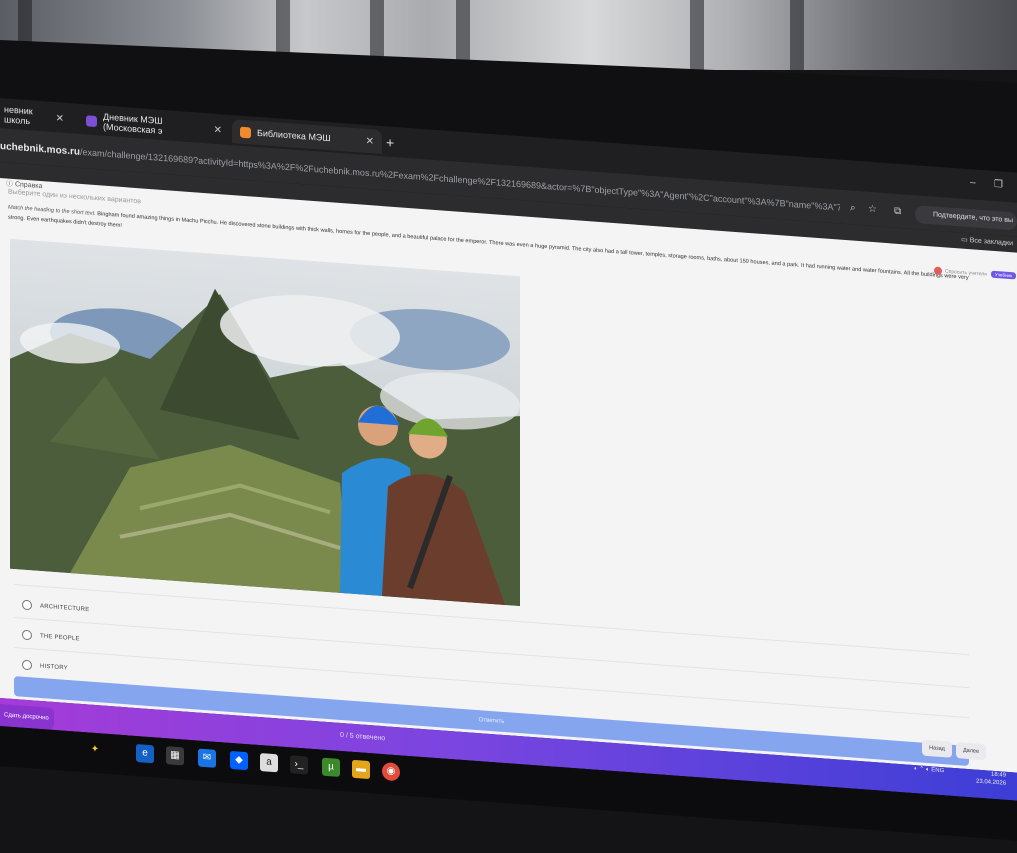 The image size is (1017, 853). Describe the element at coordinates (971, 751) in the screenshot. I see `next-button: Далее` at that location.